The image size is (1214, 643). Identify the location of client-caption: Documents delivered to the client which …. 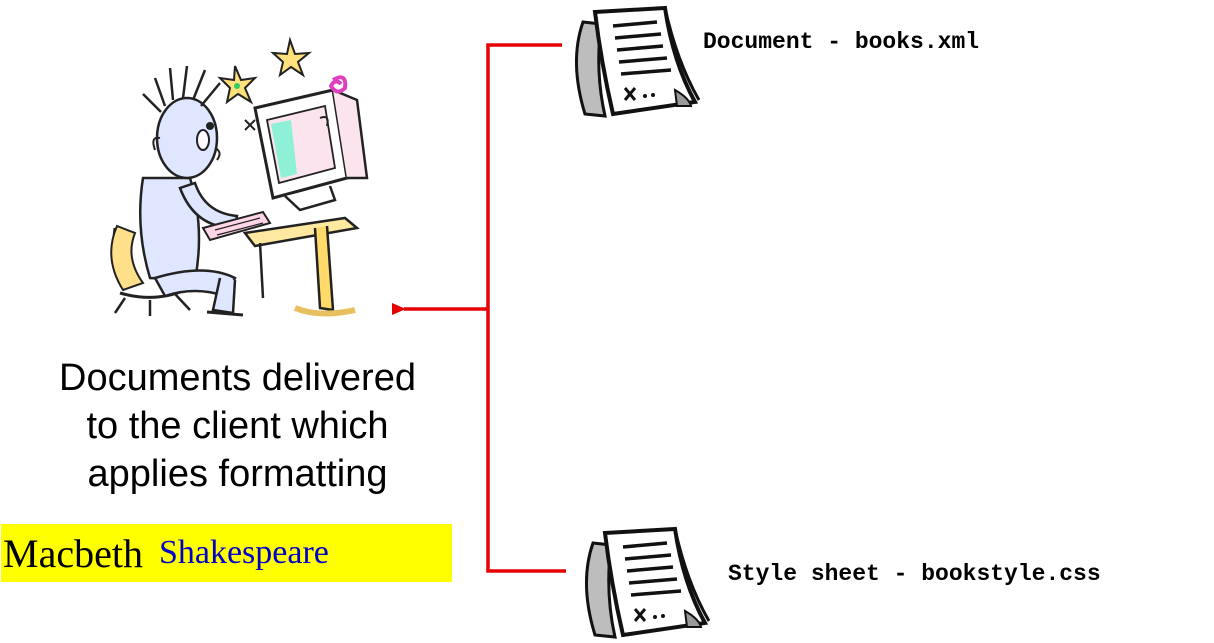
(237, 426).